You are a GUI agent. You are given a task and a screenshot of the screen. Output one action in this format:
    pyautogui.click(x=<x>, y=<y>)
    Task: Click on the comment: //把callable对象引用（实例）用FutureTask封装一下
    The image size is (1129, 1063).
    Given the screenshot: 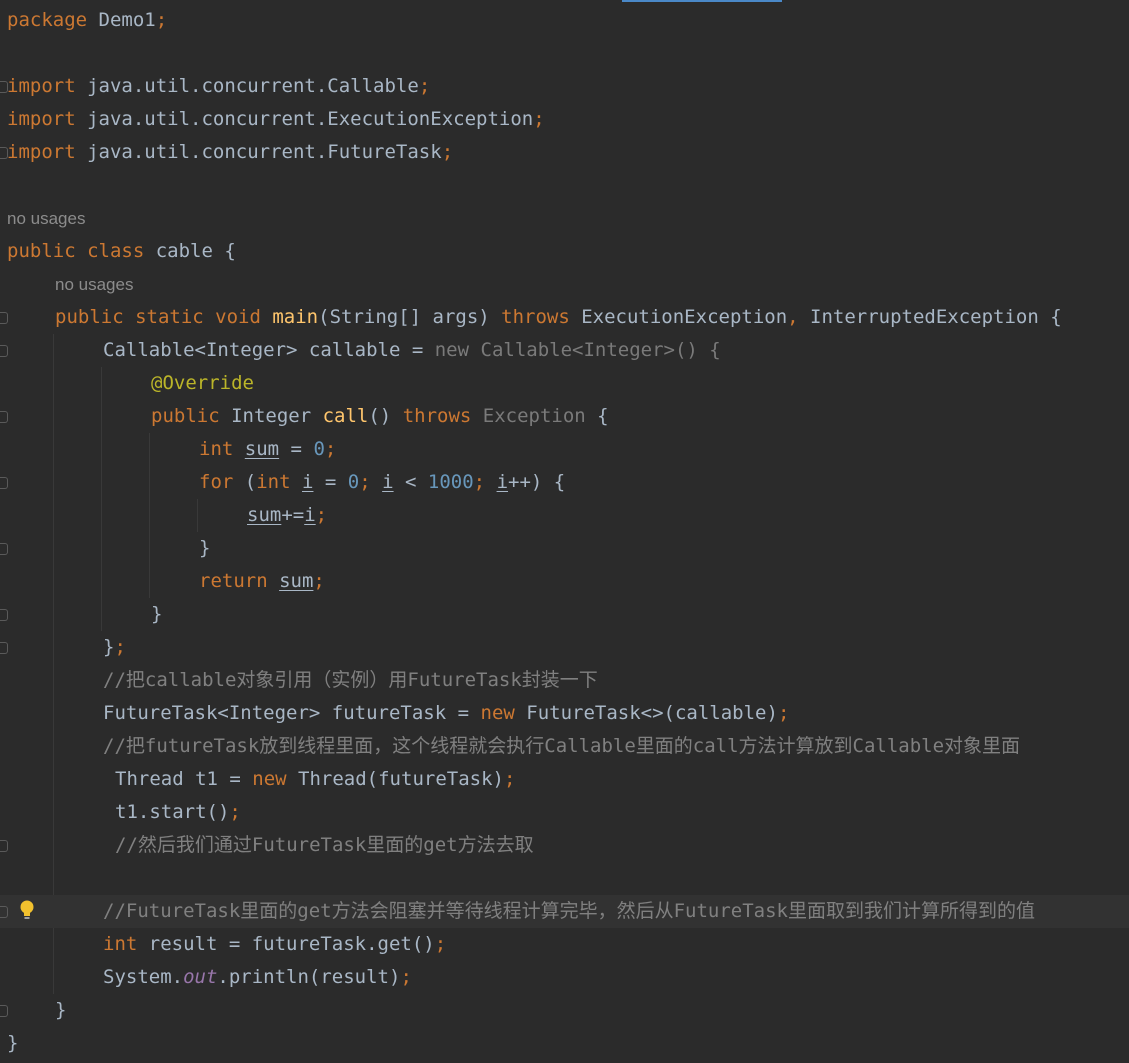 What is the action you would take?
    pyautogui.click(x=350, y=680)
    